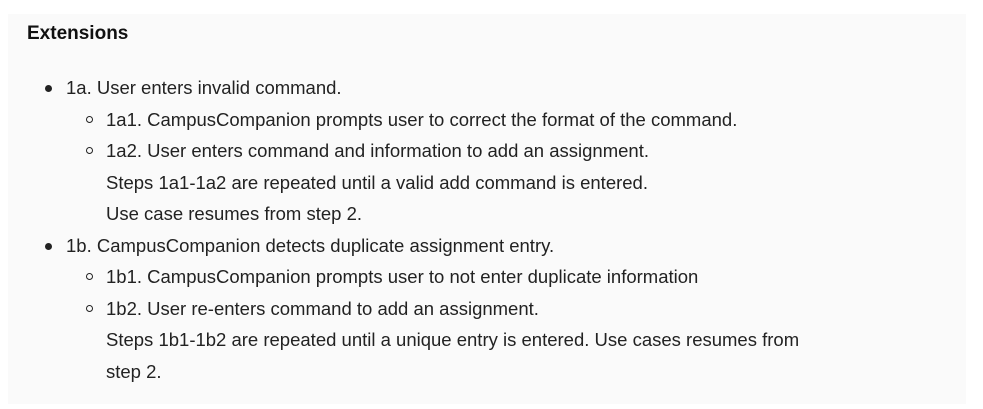 Image resolution: width=983 pixels, height=409 pixels. Describe the element at coordinates (78, 33) in the screenshot. I see `section-heading: Extensions` at that location.